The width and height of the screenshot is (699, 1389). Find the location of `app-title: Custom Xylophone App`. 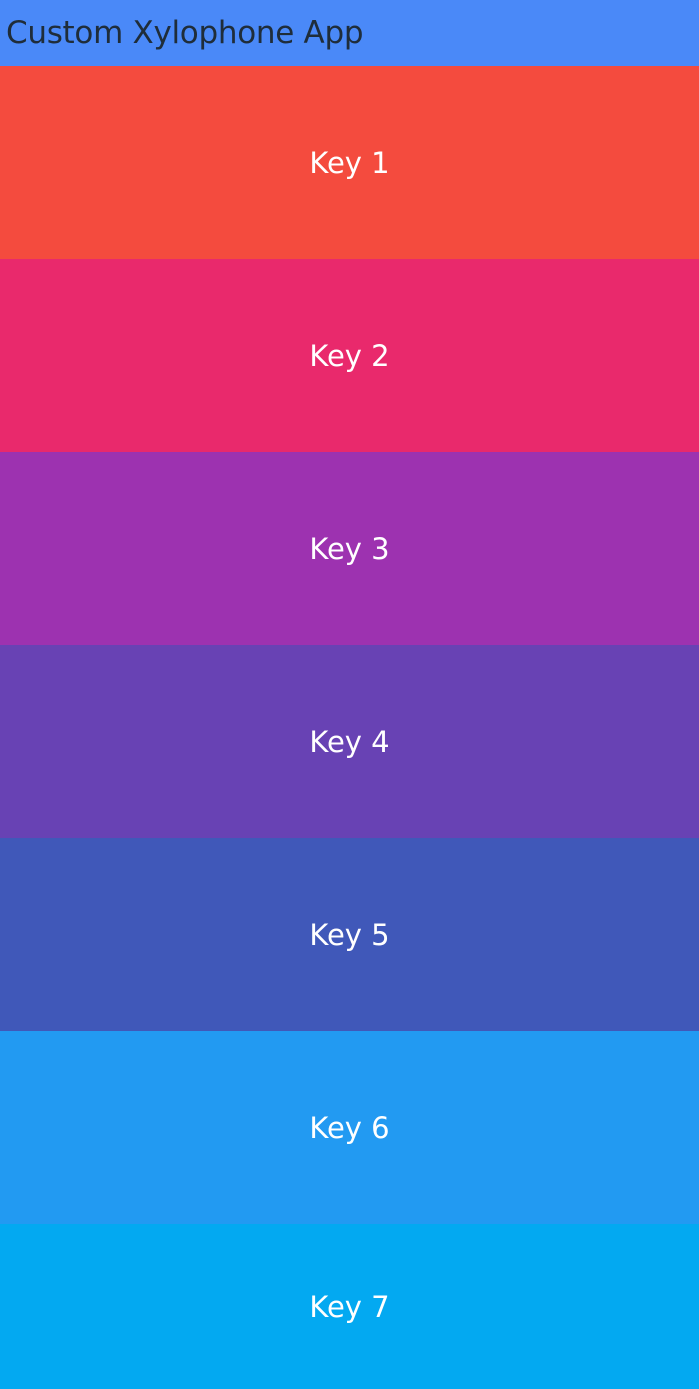

app-title: Custom Xylophone App is located at coordinates (185, 33).